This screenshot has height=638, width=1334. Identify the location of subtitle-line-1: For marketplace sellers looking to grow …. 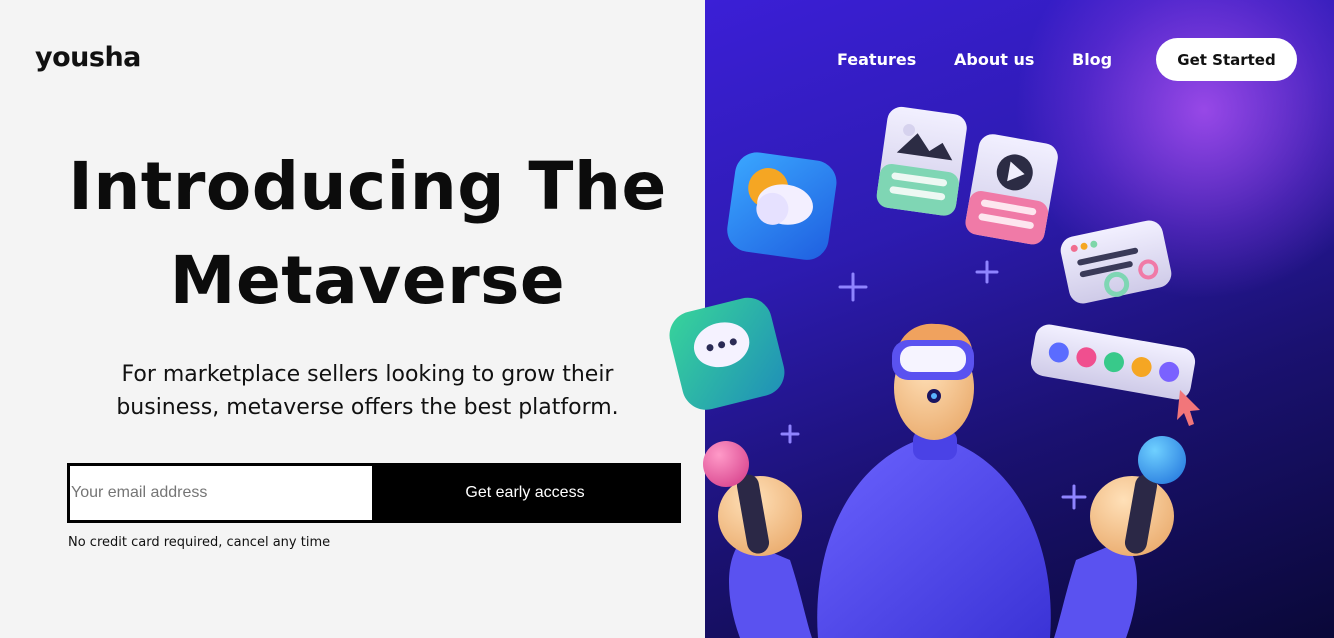
(367, 374).